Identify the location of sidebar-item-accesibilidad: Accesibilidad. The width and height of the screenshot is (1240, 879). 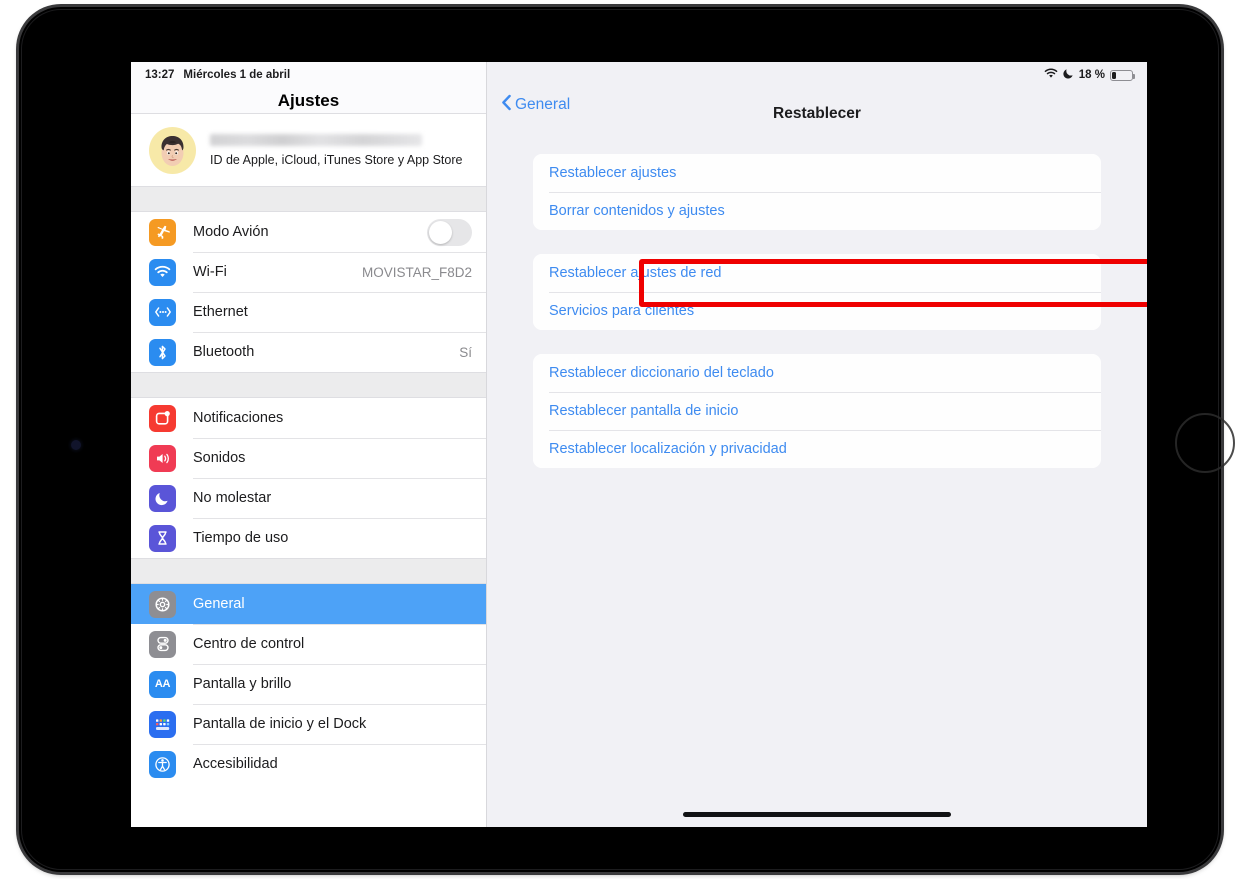
(308, 764).